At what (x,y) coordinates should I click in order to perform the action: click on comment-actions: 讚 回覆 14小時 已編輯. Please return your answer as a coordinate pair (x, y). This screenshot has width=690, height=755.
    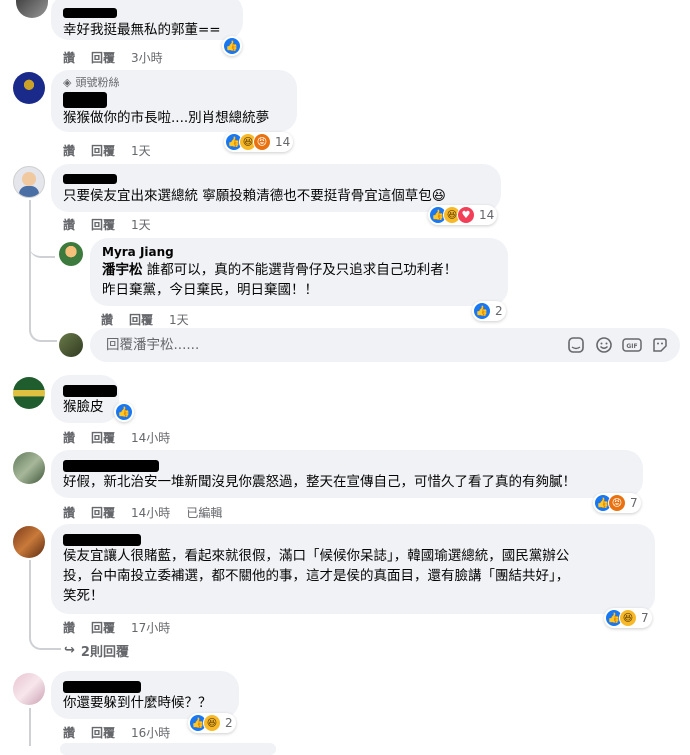
    Looking at the image, I should click on (142, 512).